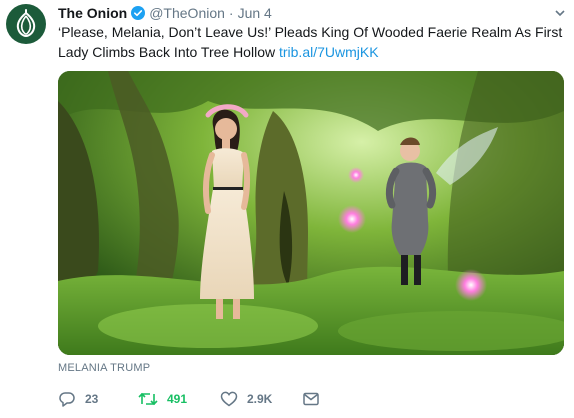  I want to click on tweet-link: trib.al/7UwmjKK, so click(329, 52).